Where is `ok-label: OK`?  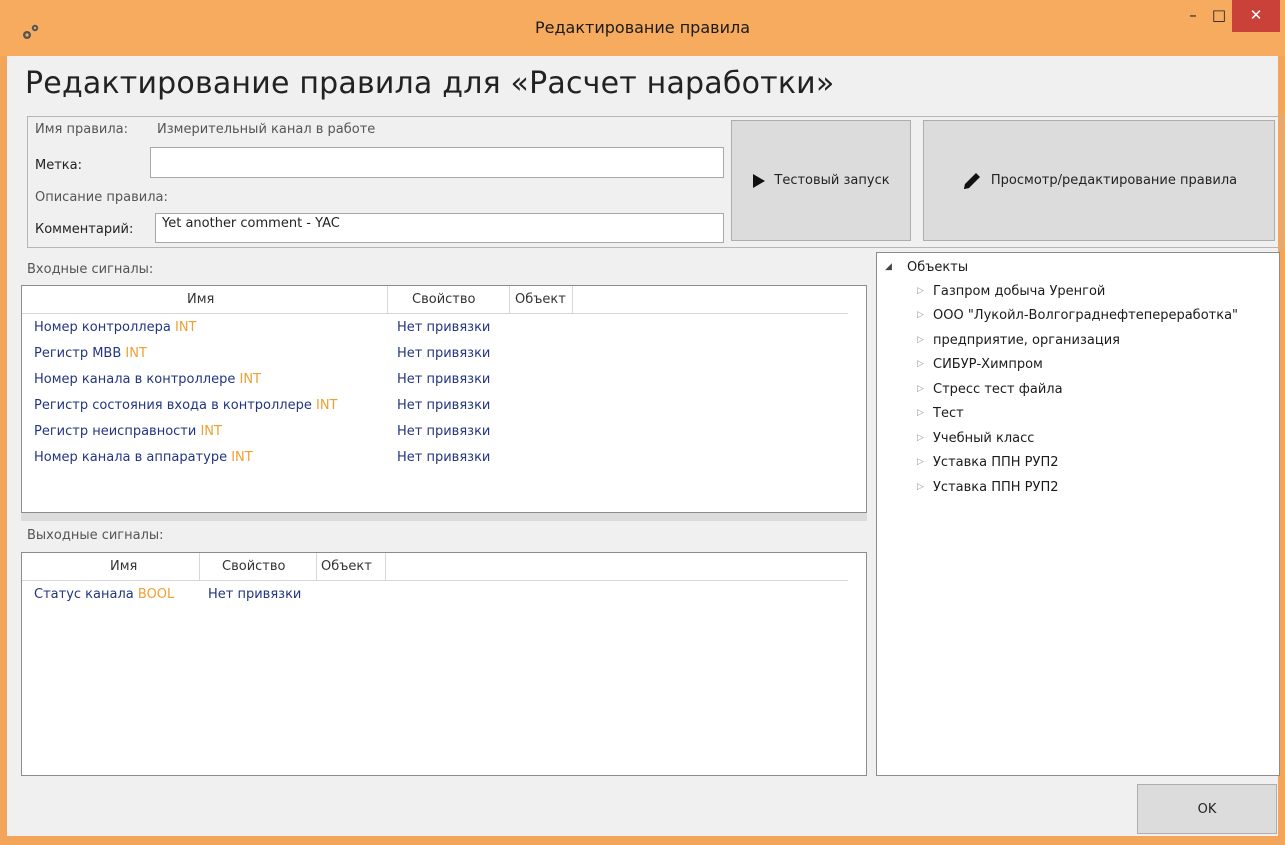
ok-label: OK is located at coordinates (1207, 809).